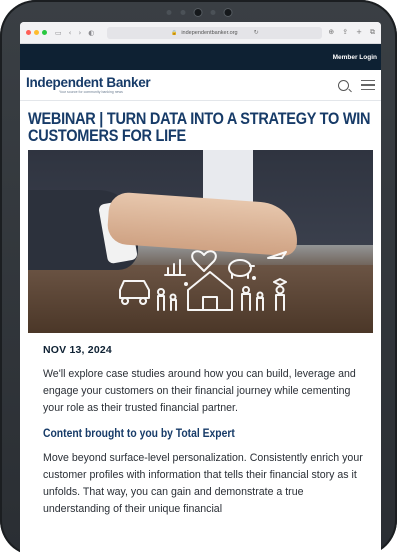 The width and height of the screenshot is (397, 556). I want to click on reload-icon: ↻, so click(256, 32).